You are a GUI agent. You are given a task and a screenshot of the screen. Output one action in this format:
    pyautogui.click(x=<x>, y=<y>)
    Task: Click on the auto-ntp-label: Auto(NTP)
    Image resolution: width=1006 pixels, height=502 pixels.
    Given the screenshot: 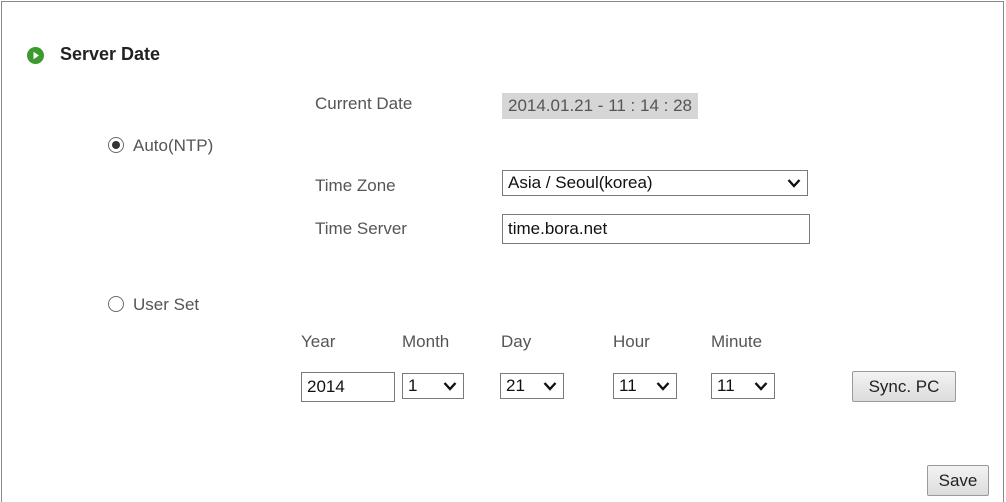 What is the action you would take?
    pyautogui.click(x=173, y=145)
    